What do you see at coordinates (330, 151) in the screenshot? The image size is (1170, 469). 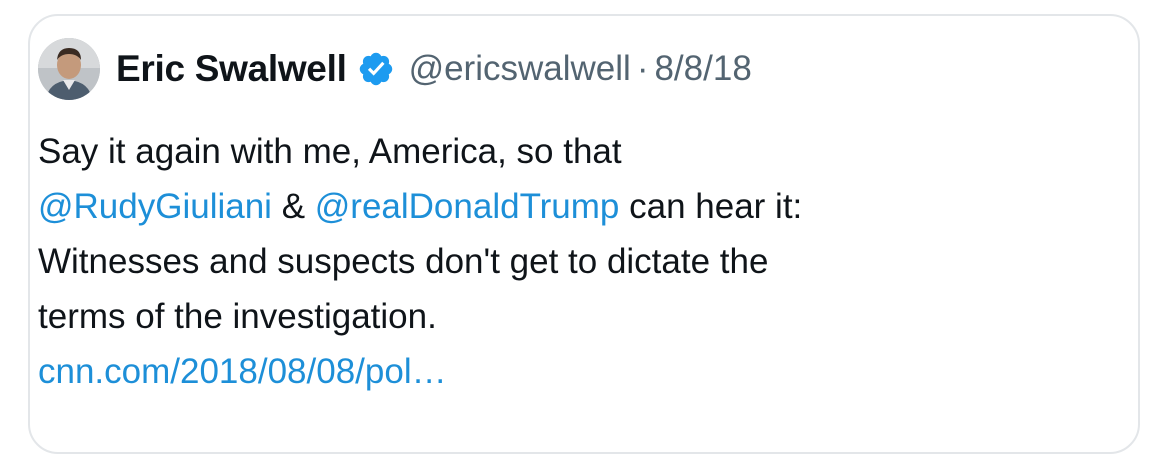 I see `tweet-line-1: Say it again with me, America, so that` at bounding box center [330, 151].